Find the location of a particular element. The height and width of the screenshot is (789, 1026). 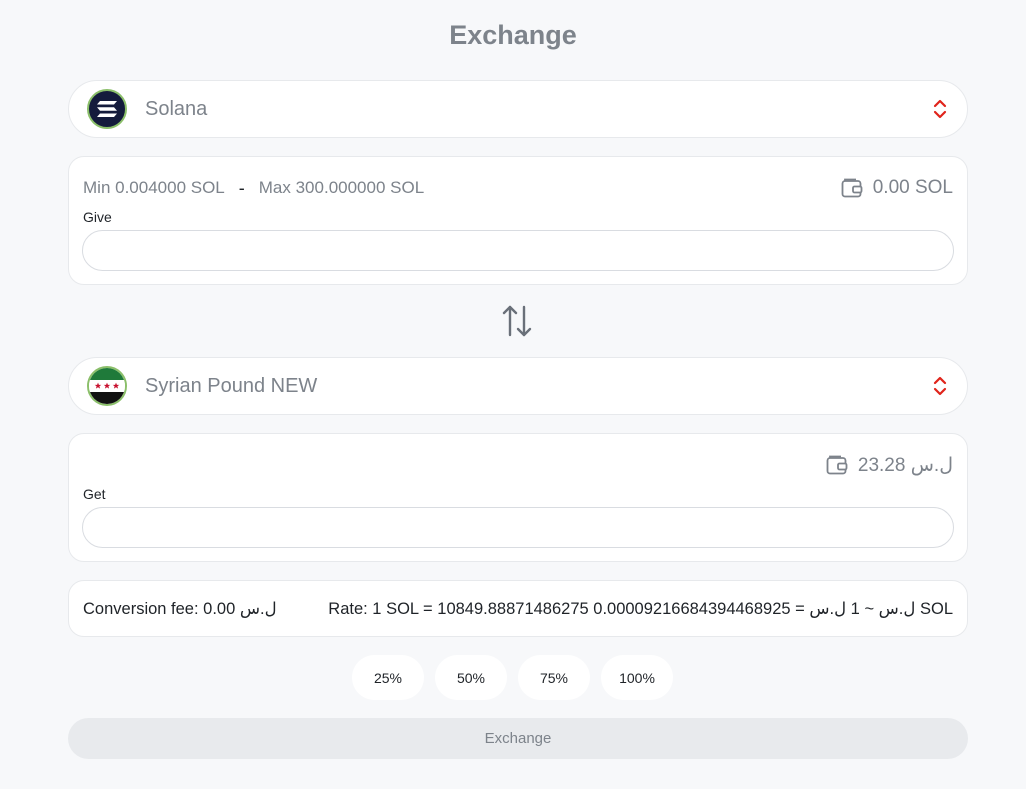

get-label: Get is located at coordinates (94, 494).